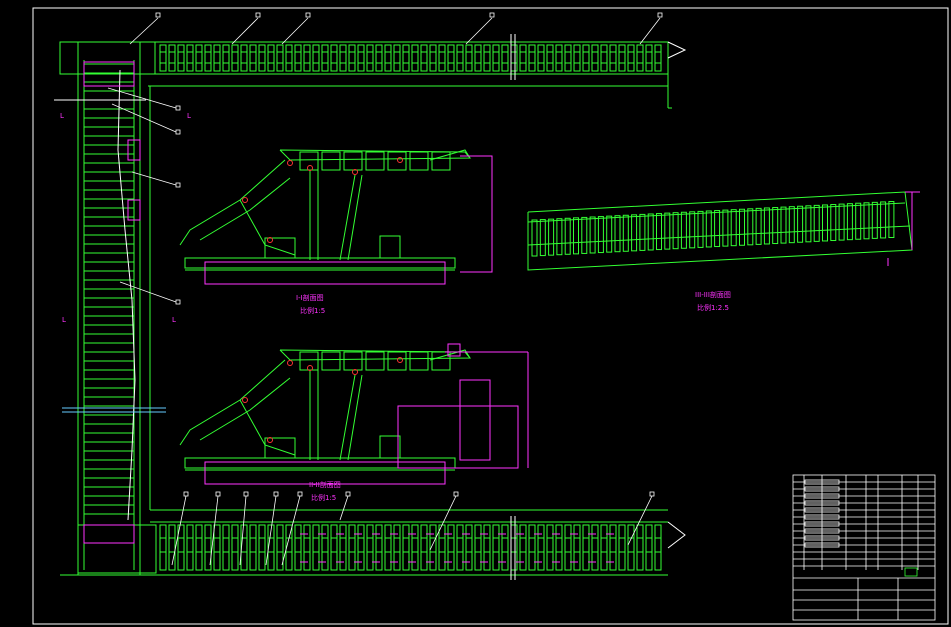 This screenshot has height=627, width=951. I want to click on top-roadway, so click(373, 71).